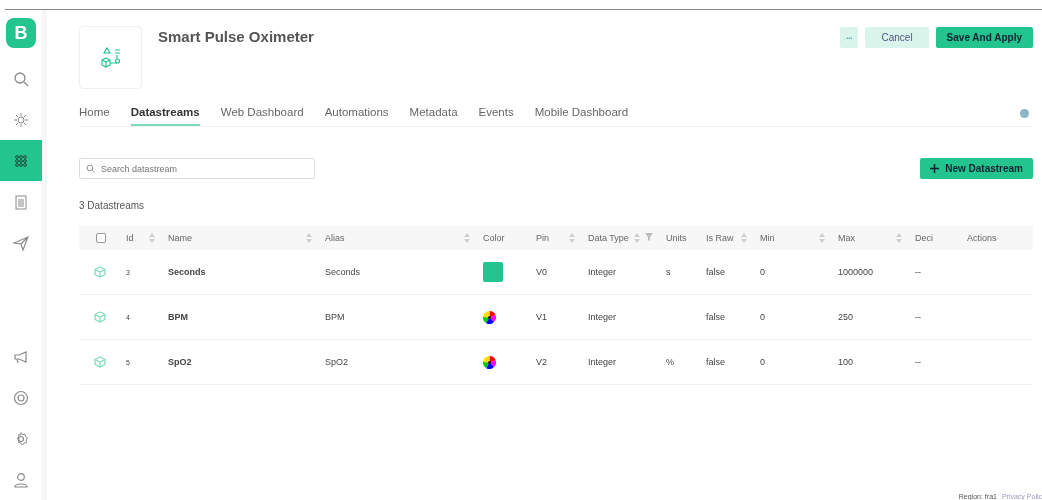  I want to click on tab: Web Dashboard, so click(262, 116).